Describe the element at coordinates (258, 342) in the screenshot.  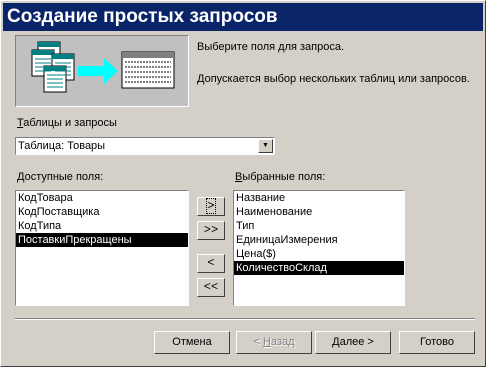
I see `back-prefix: <` at that location.